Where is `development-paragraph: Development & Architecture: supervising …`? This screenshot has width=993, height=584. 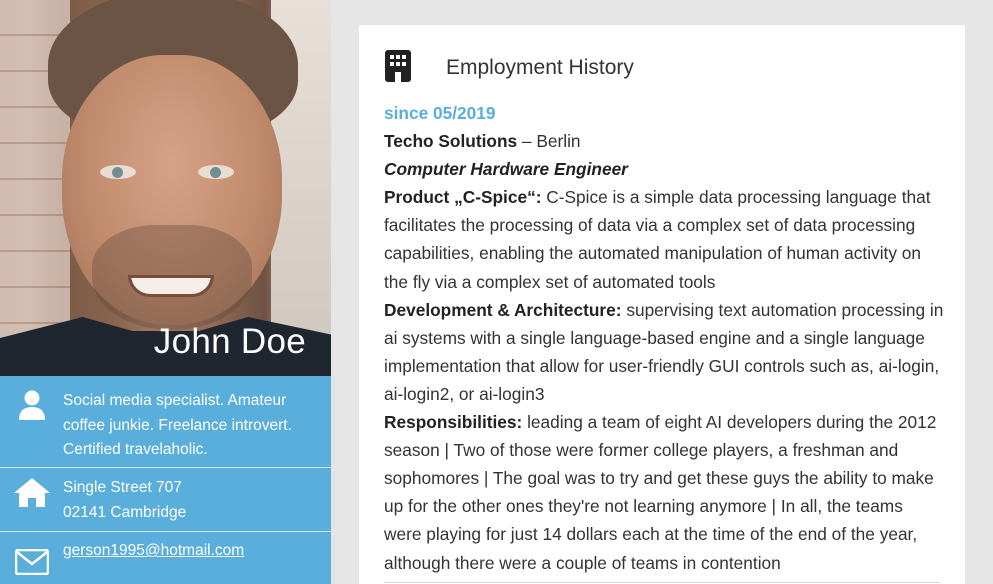
development-paragraph: Development & Architecture: supervising … is located at coordinates (664, 352).